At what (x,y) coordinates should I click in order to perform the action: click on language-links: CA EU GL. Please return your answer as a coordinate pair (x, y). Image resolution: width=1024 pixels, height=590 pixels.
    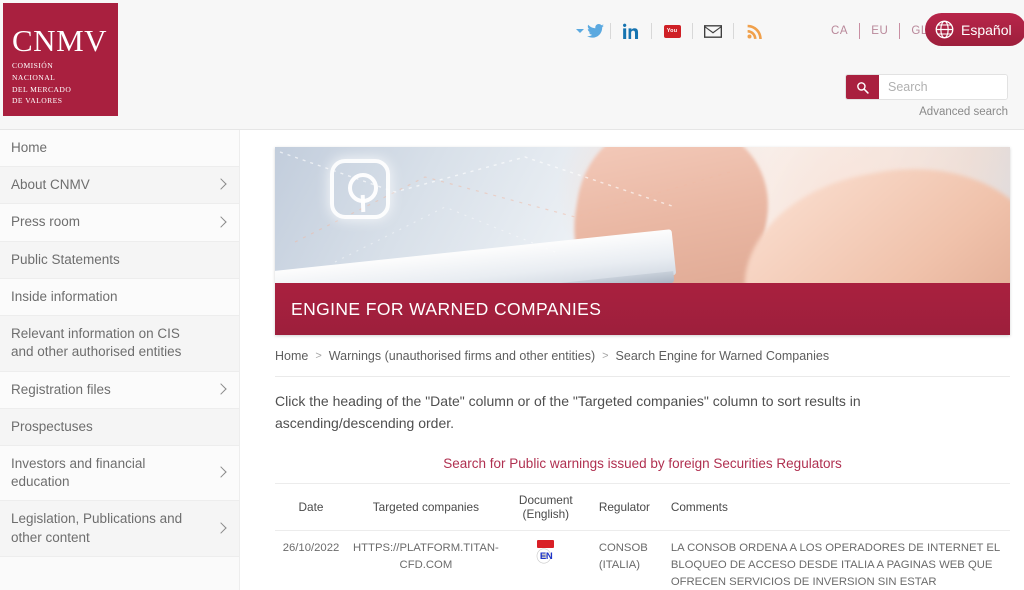
    Looking at the image, I should click on (879, 31).